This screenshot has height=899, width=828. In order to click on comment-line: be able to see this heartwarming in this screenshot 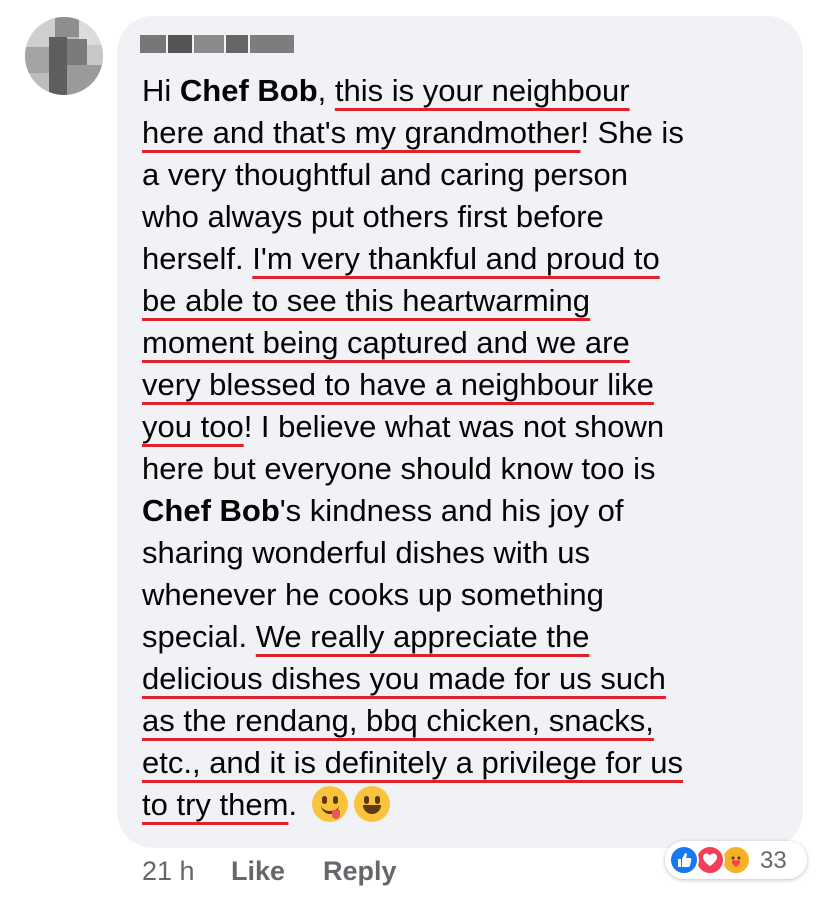, I will do `click(467, 301)`.